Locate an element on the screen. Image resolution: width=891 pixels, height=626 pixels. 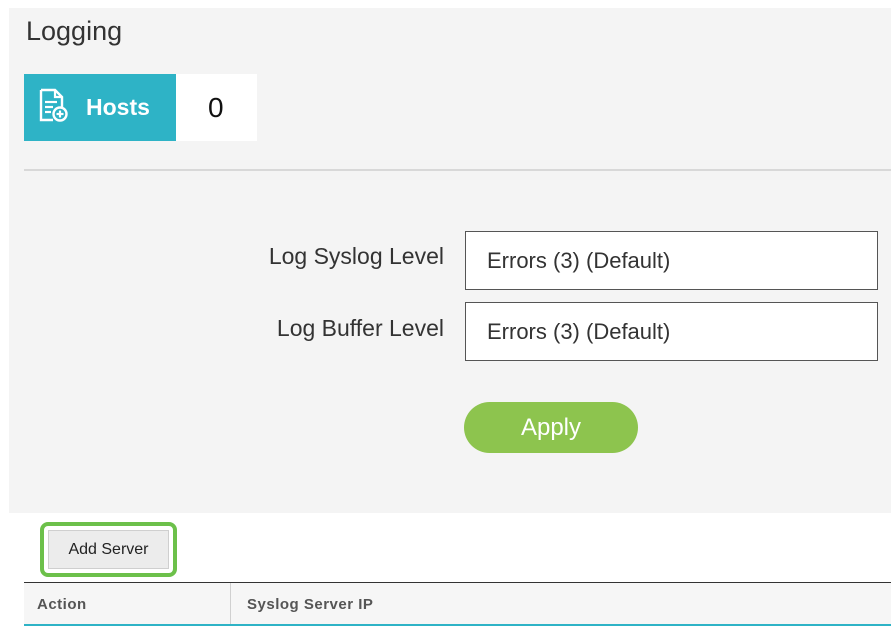
hosts-count: 0 is located at coordinates (216, 107).